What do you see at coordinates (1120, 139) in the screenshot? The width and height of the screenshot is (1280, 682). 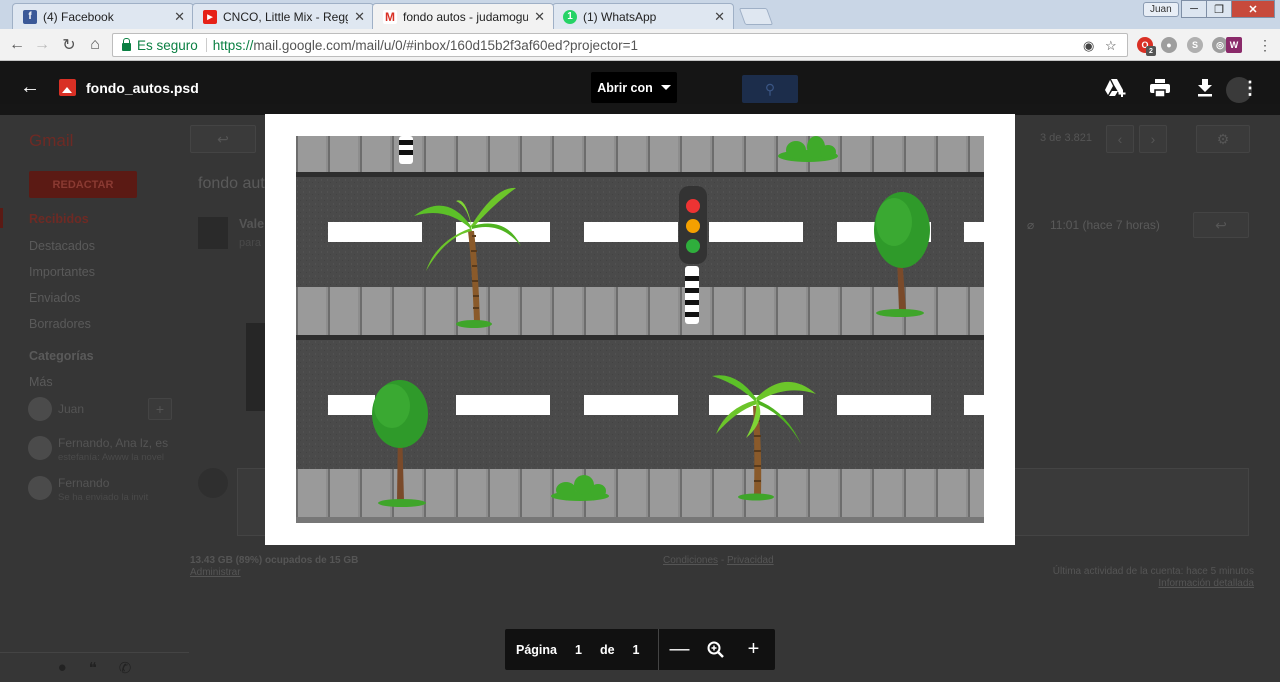 I see `newer-message-button: ‹` at bounding box center [1120, 139].